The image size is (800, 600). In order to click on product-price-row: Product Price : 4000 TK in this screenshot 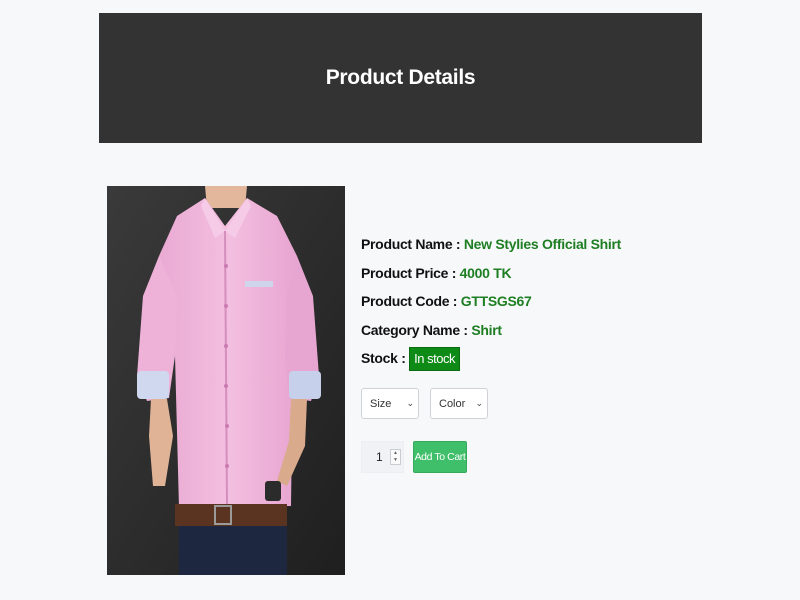, I will do `click(571, 275)`.